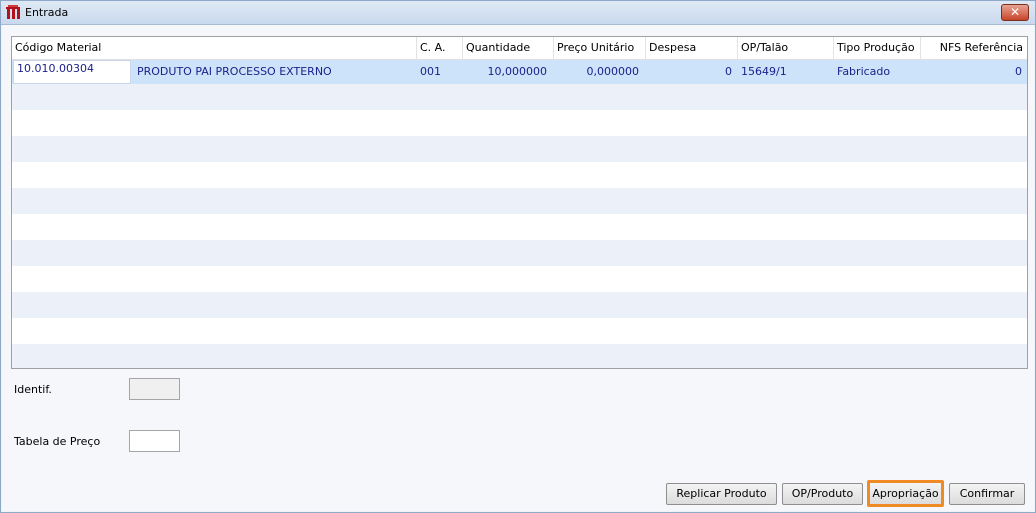  I want to click on column-header-quantidade: Quantidade, so click(508, 48).